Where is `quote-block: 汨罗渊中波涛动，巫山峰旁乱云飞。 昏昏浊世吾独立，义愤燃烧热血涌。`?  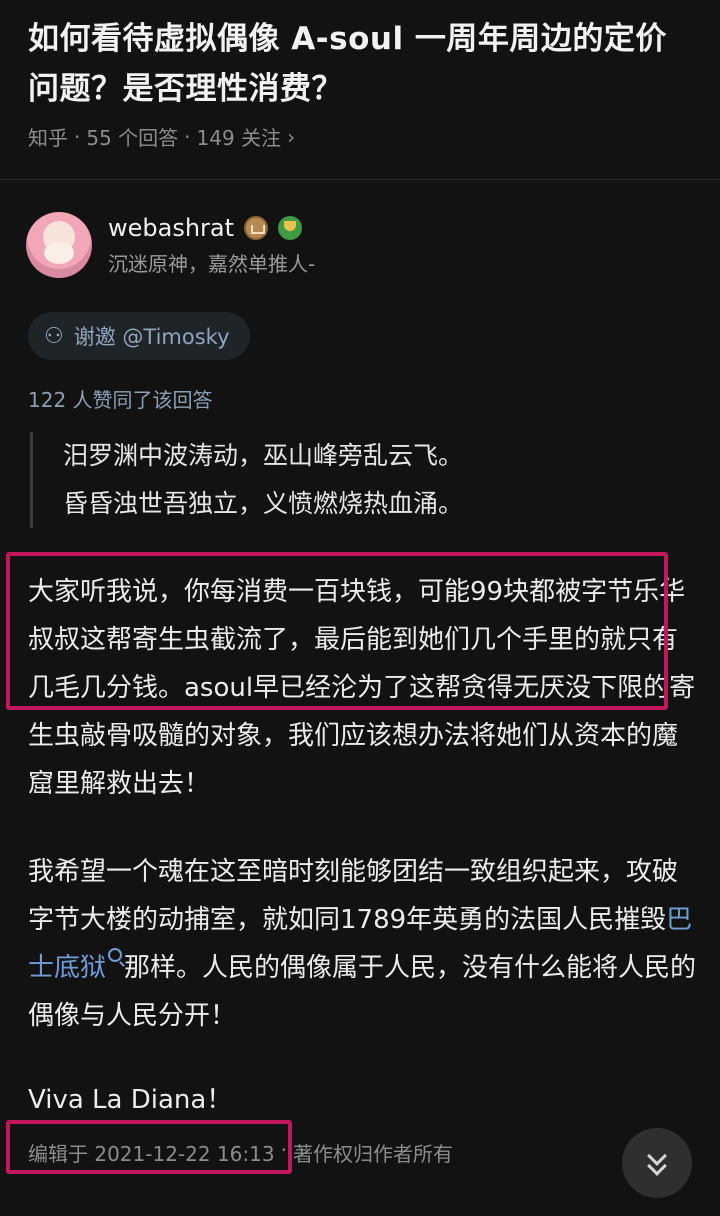 quote-block: 汨罗渊中波涛动，巫山峰旁乱云飞。 昏昏浊世吾独立，义愤燃烧热血涌。 is located at coordinates (246, 480).